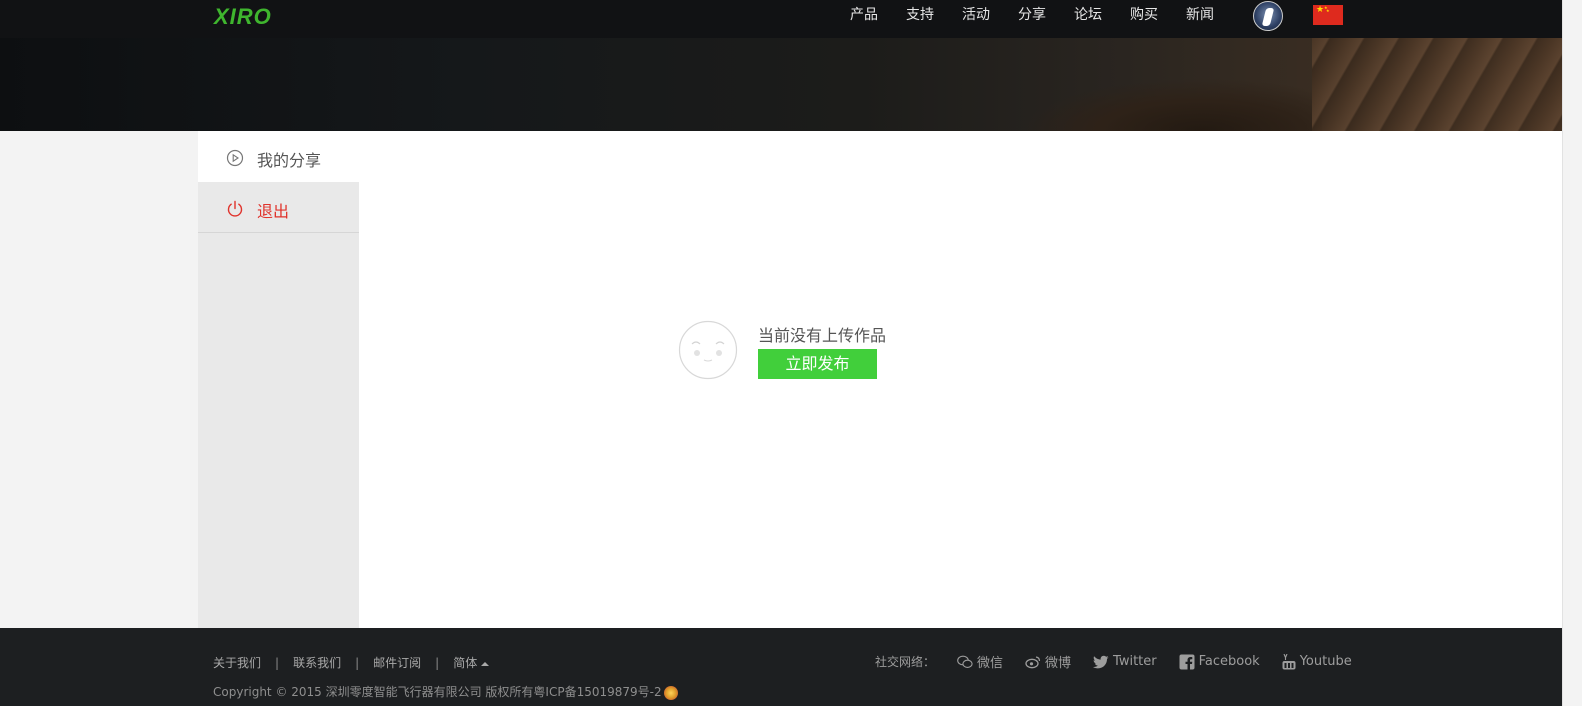  I want to click on social-wechat: 微信, so click(980, 661).